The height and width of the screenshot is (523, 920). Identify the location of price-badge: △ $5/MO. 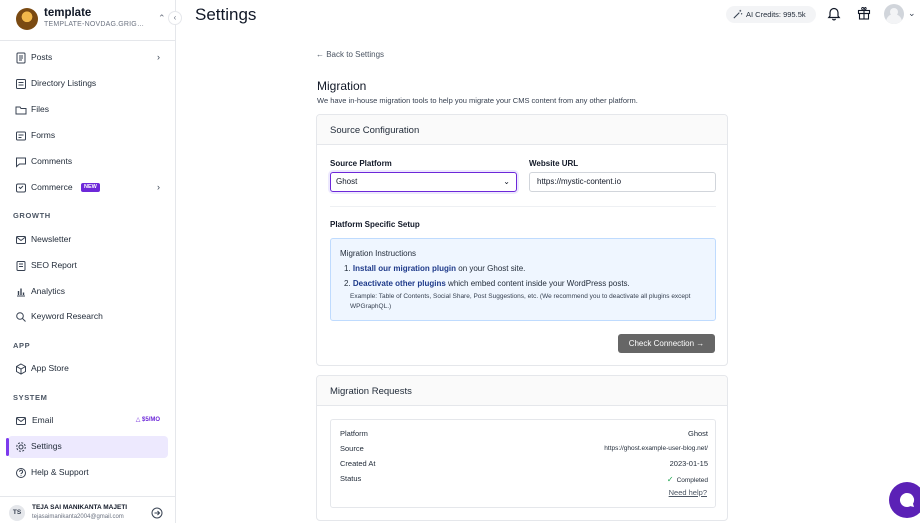
(147, 420).